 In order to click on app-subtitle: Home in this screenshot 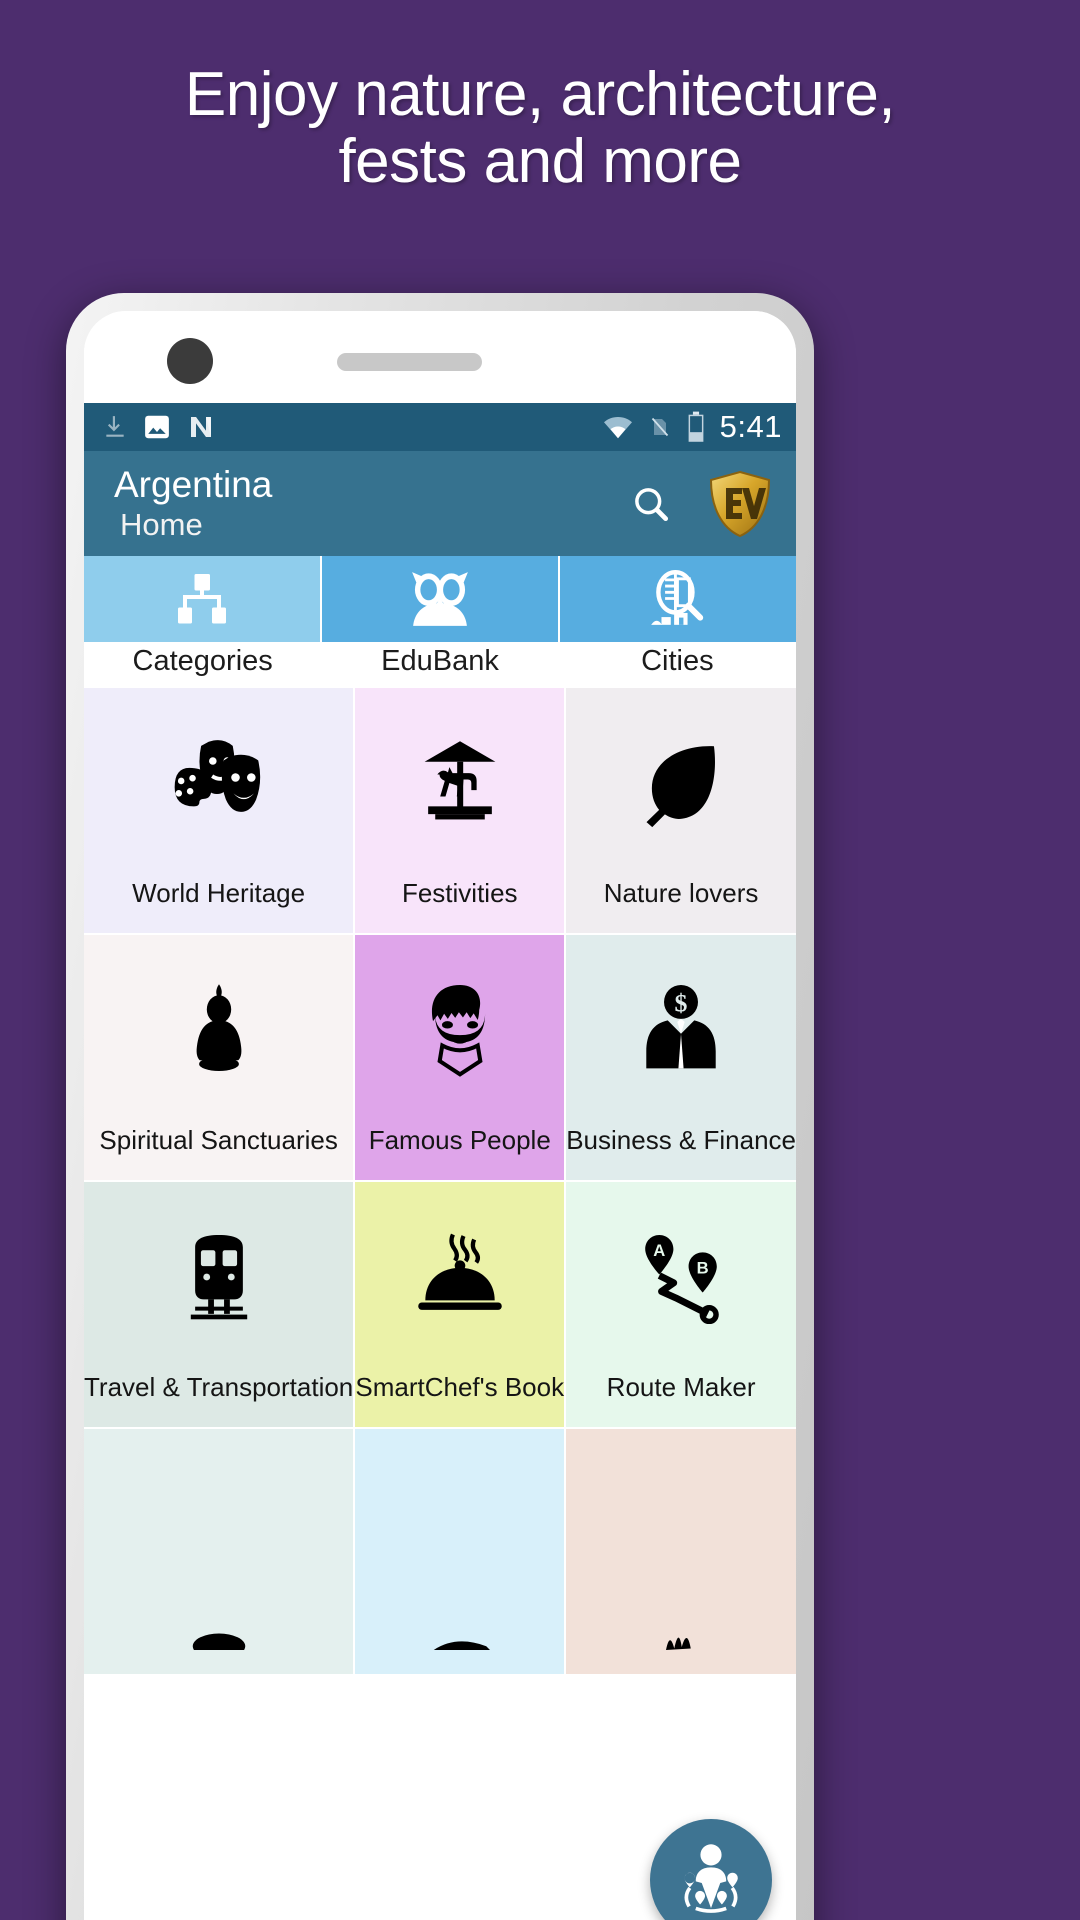, I will do `click(161, 524)`.